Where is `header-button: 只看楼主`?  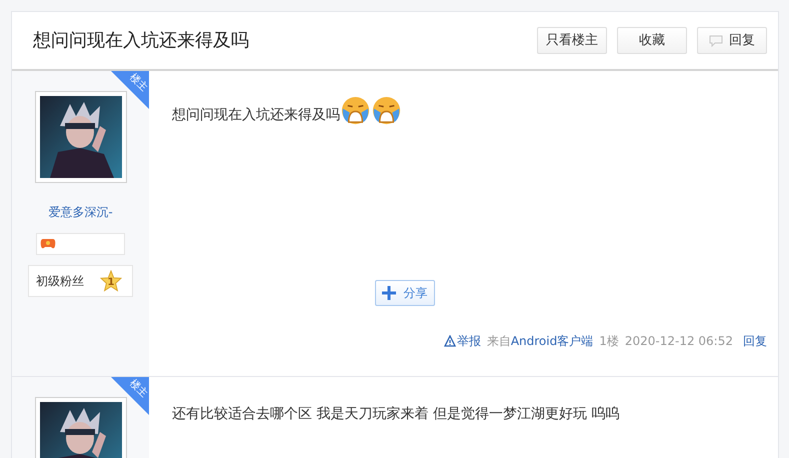
header-button: 只看楼主 is located at coordinates (572, 40).